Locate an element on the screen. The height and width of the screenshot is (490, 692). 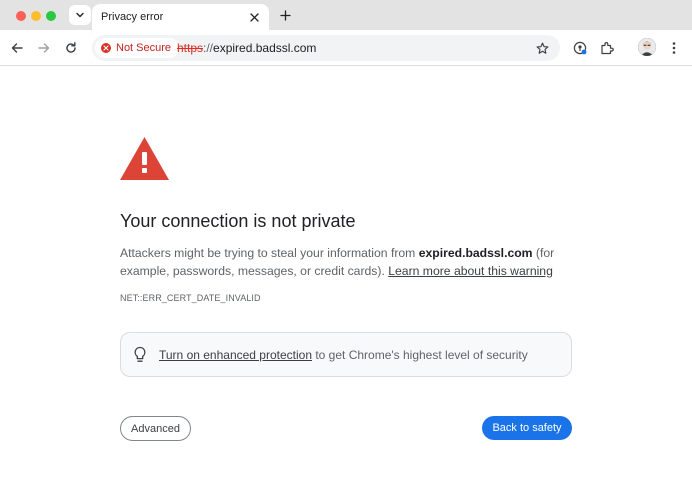
reload-button is located at coordinates (71, 48).